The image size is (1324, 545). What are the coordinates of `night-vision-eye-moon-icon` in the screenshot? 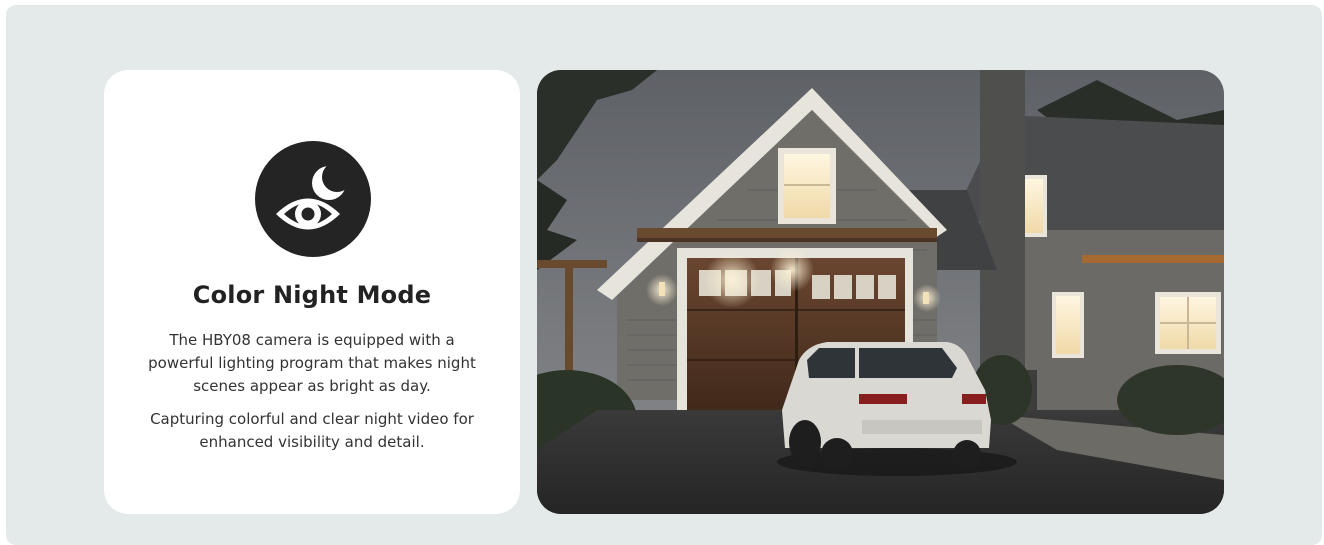 It's located at (313, 199).